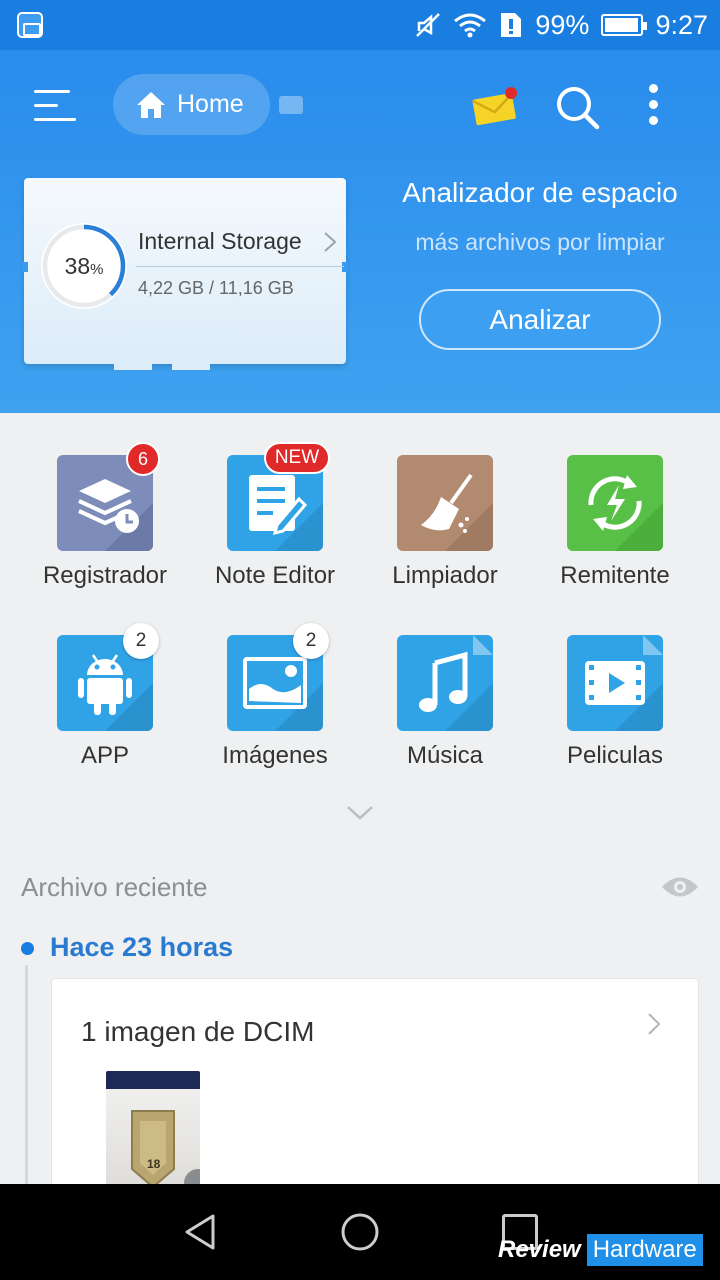 This screenshot has width=720, height=1280. What do you see at coordinates (445, 683) in the screenshot?
I see `music-note-icon` at bounding box center [445, 683].